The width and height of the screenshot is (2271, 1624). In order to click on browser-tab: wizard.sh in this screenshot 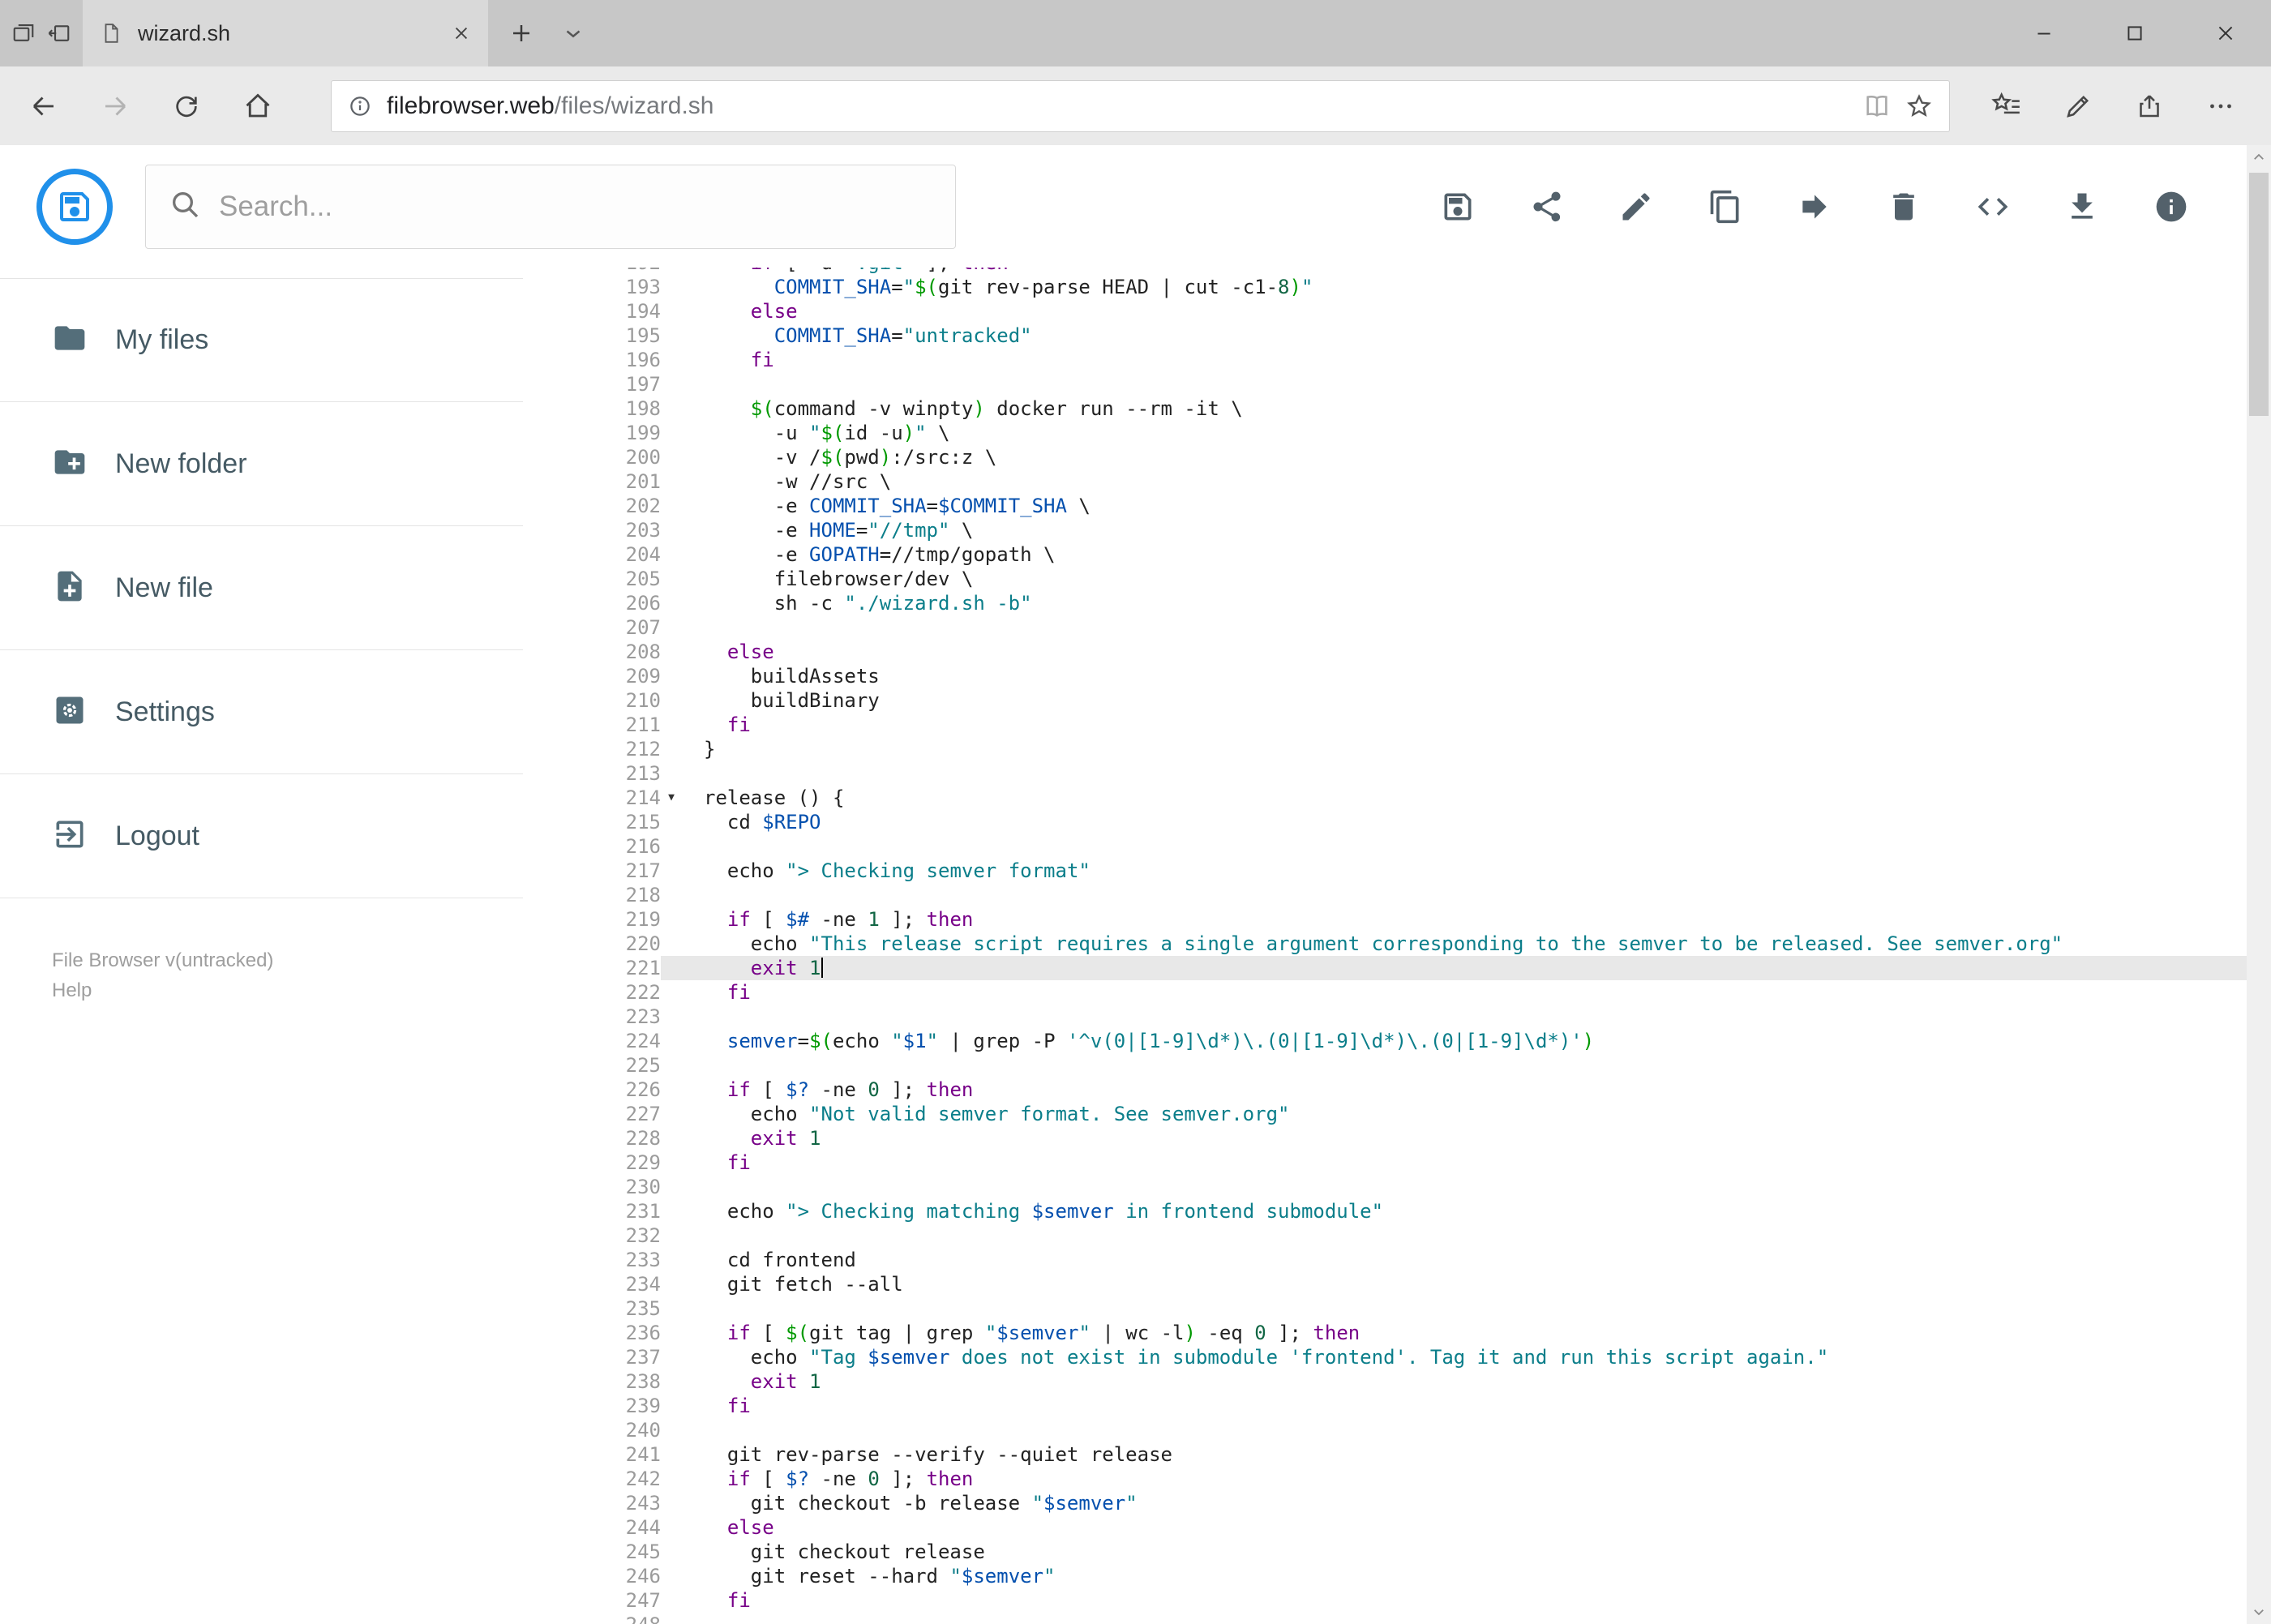, I will do `click(286, 33)`.